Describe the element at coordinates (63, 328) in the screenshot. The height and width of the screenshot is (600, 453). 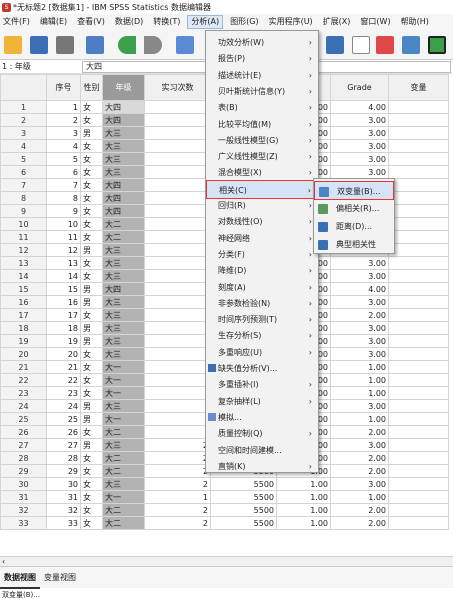
I see `cell-id: 18` at that location.